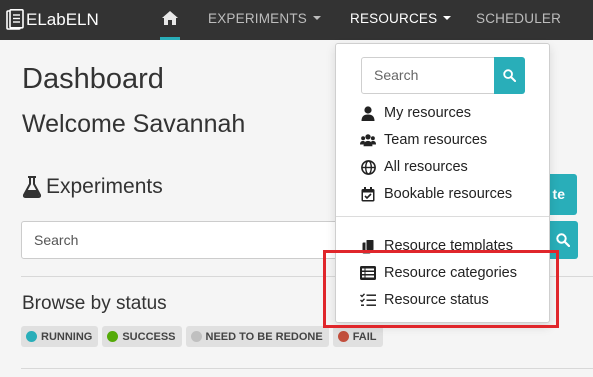 The width and height of the screenshot is (593, 377). What do you see at coordinates (368, 167) in the screenshot?
I see `globe-icon` at bounding box center [368, 167].